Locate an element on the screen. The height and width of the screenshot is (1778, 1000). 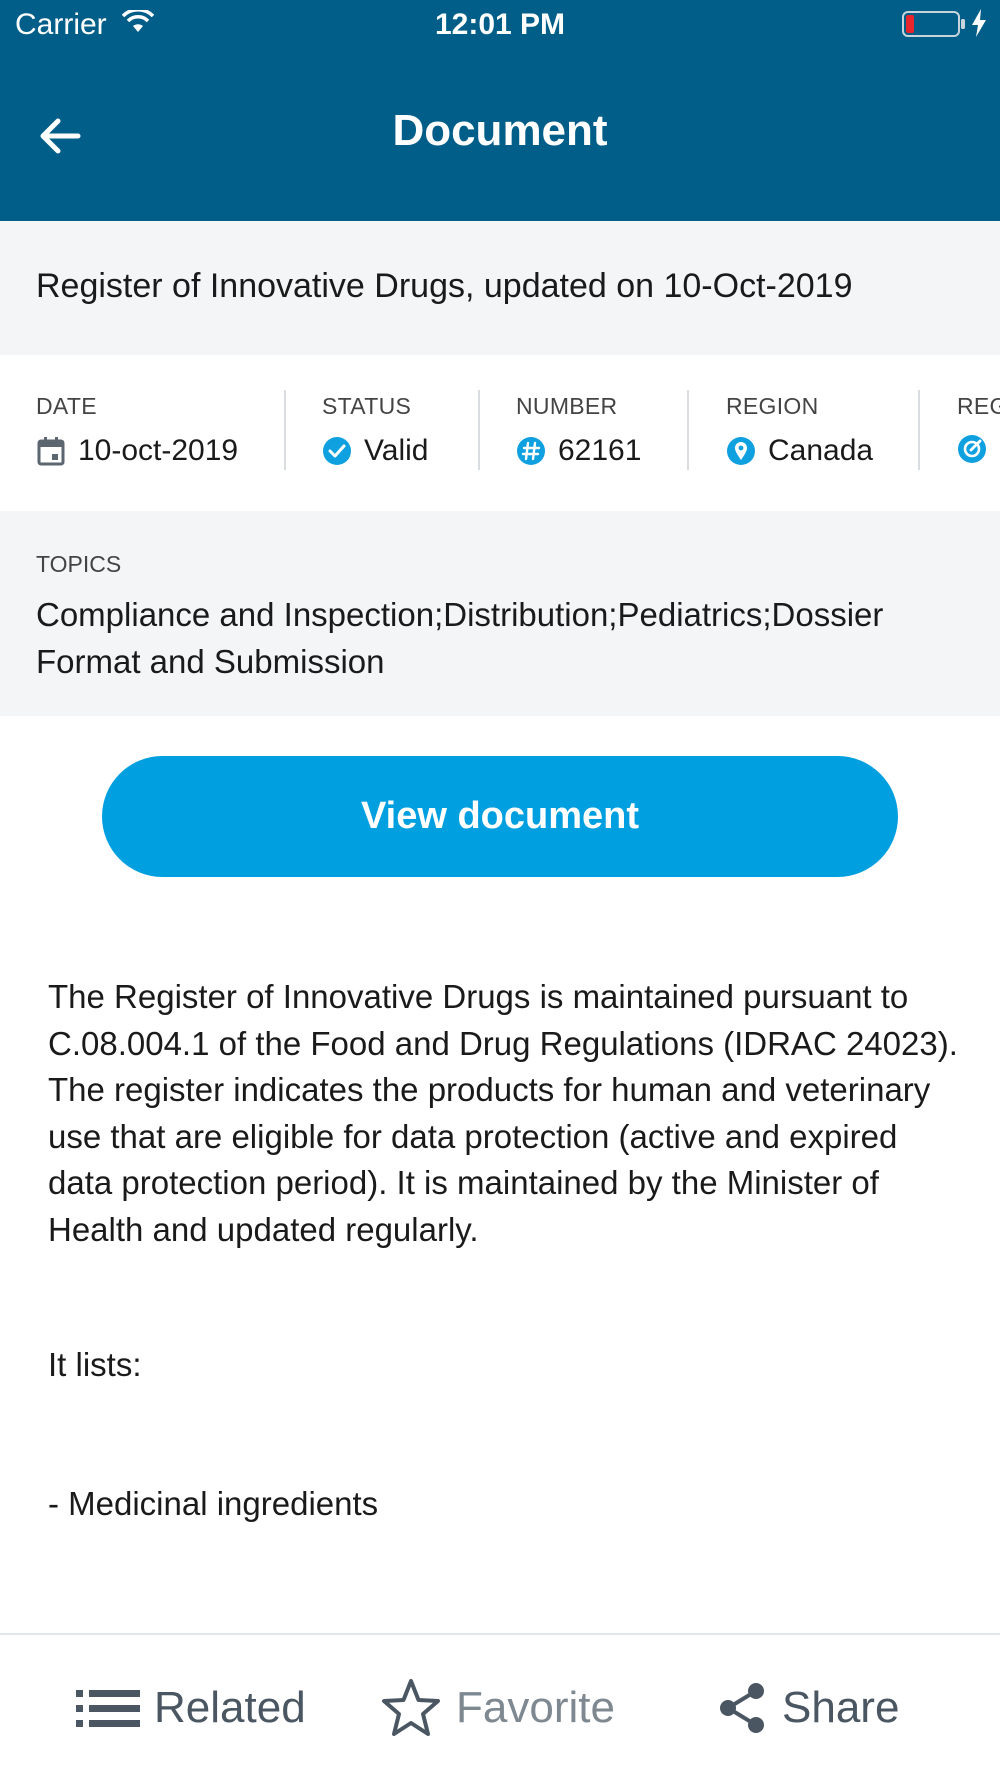
related-tab: Related is located at coordinates (191, 1708).